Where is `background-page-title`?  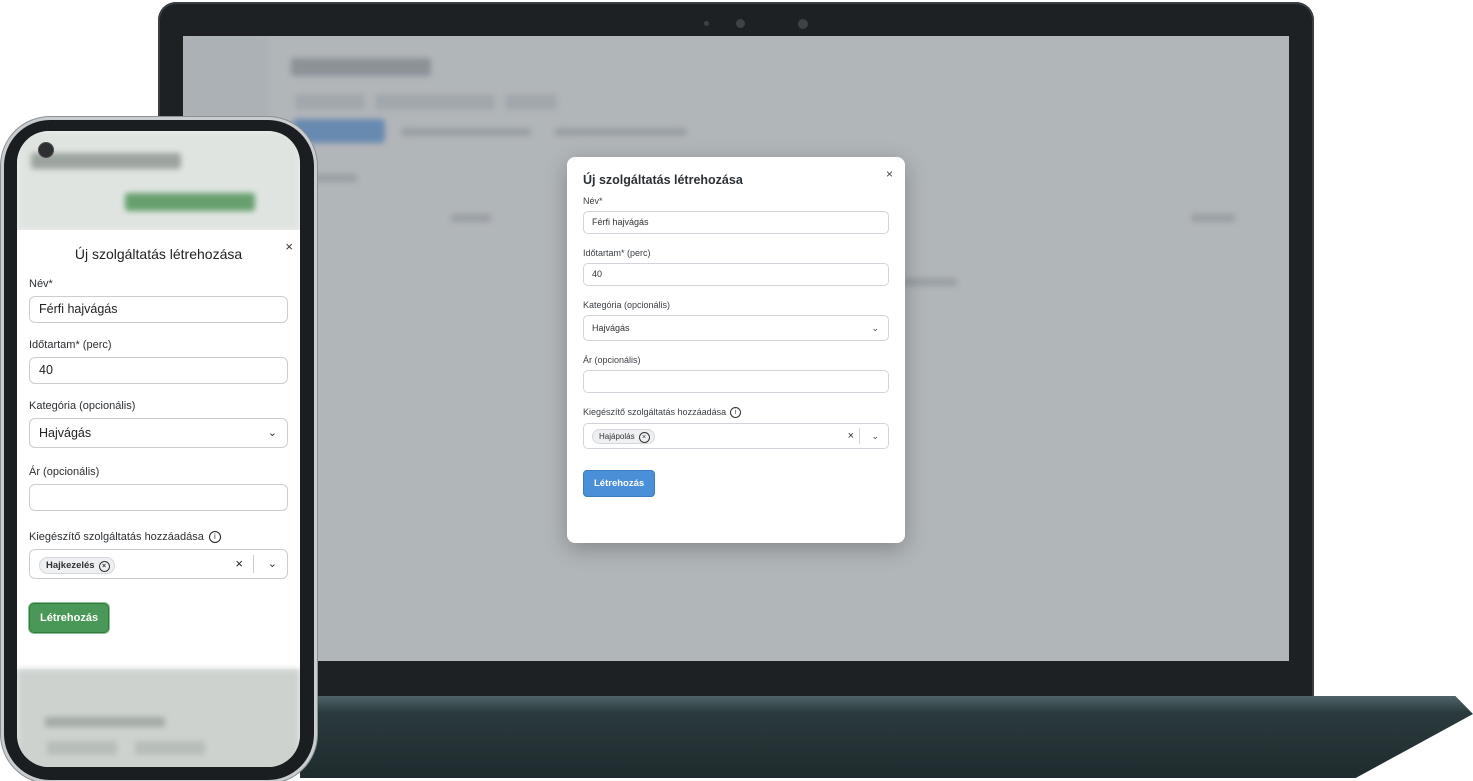
background-page-title is located at coordinates (106, 161).